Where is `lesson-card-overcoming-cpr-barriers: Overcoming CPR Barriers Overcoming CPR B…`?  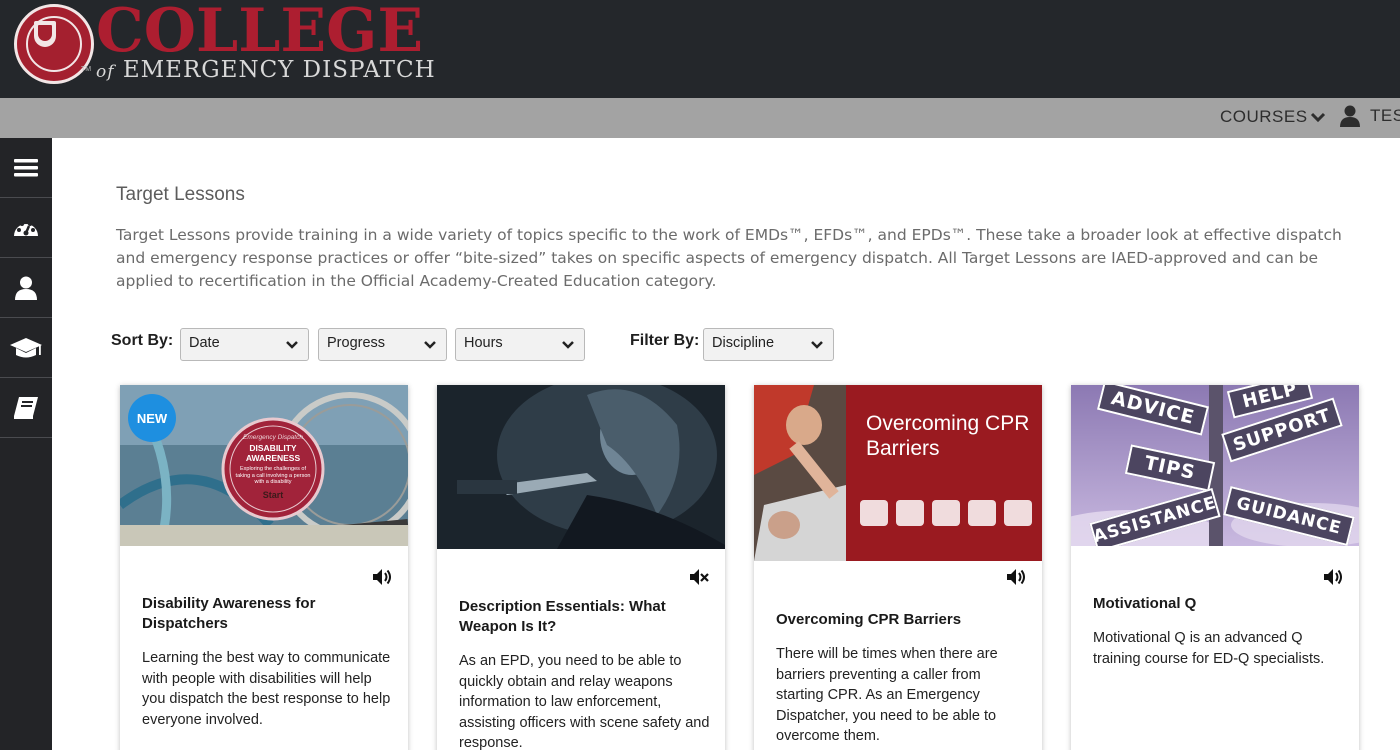 lesson-card-overcoming-cpr-barriers: Overcoming CPR Barriers Overcoming CPR B… is located at coordinates (898, 567).